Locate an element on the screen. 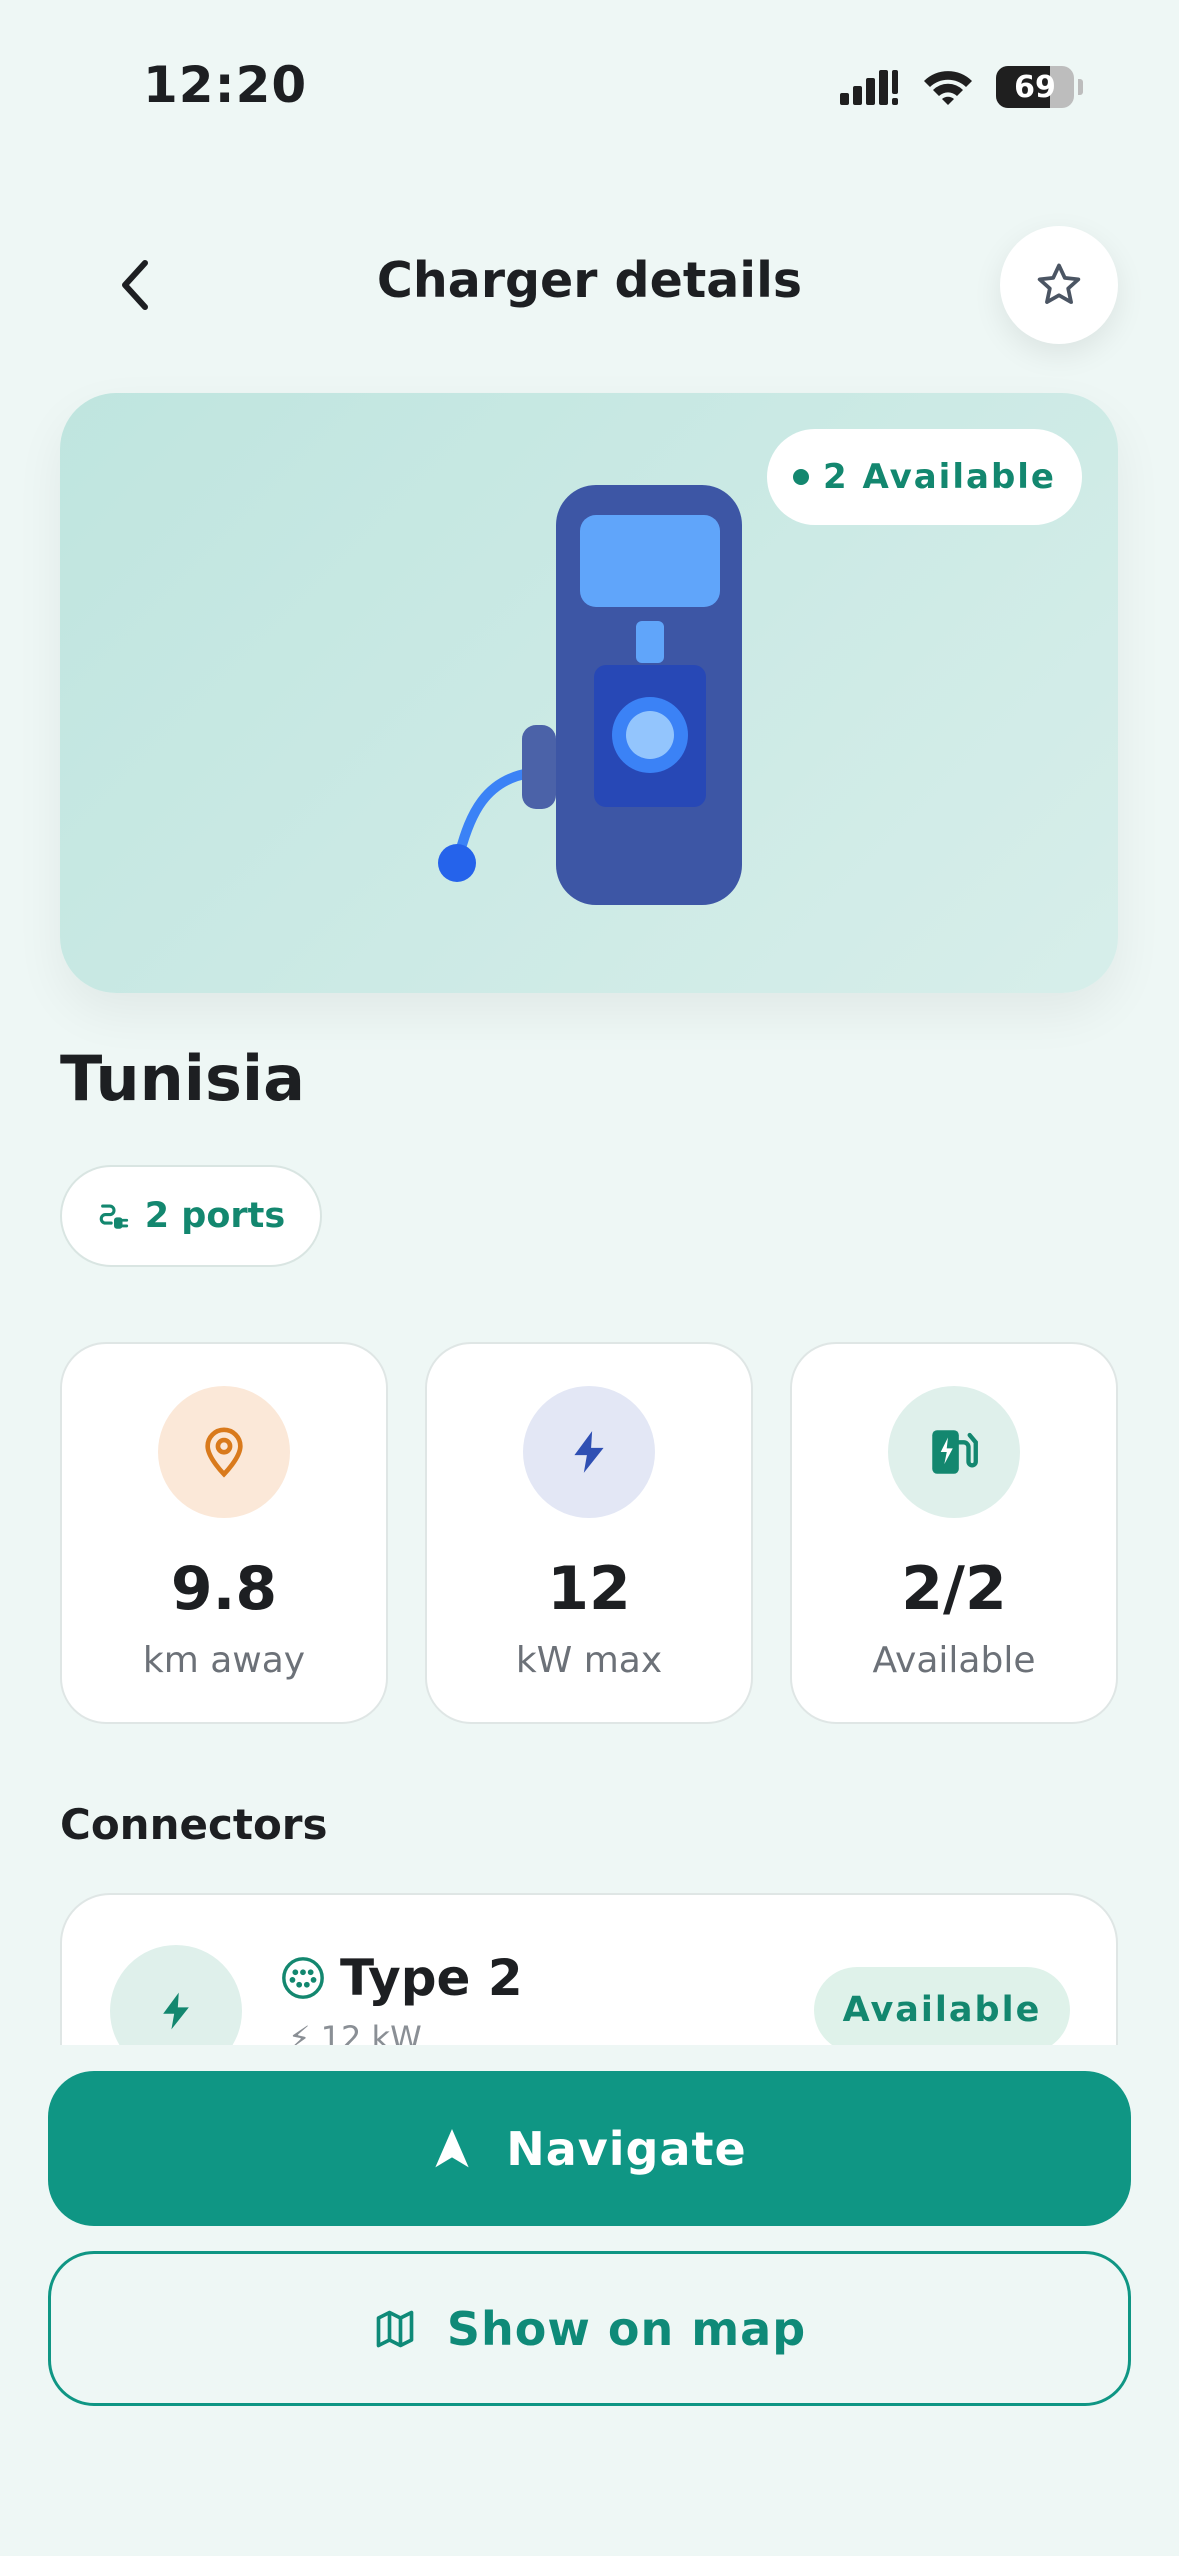  connectors-list: Type 2 ⚡ 12 kW Available is located at coordinates (589, 1969).